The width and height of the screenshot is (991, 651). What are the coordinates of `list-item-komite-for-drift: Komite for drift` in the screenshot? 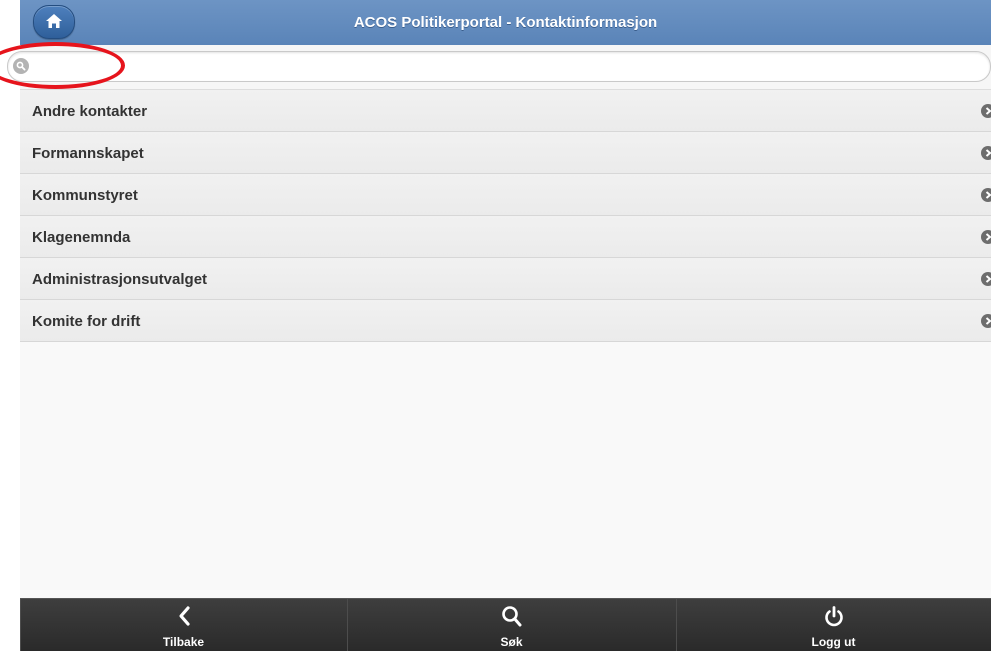 It's located at (505, 321).